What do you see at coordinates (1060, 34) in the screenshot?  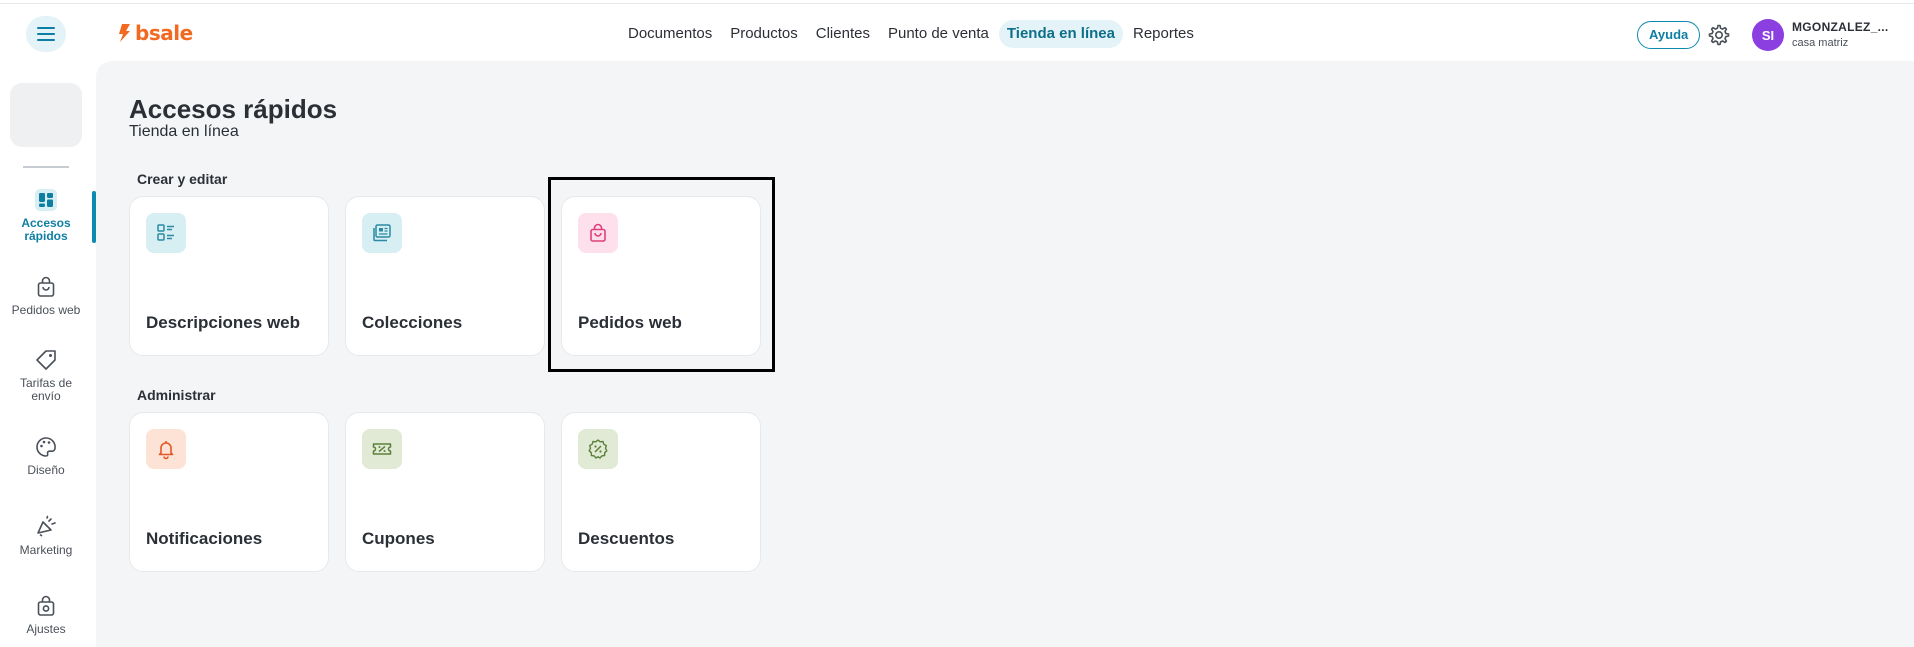 I see `nav-tienda-en-linea: Tienda en línea` at bounding box center [1060, 34].